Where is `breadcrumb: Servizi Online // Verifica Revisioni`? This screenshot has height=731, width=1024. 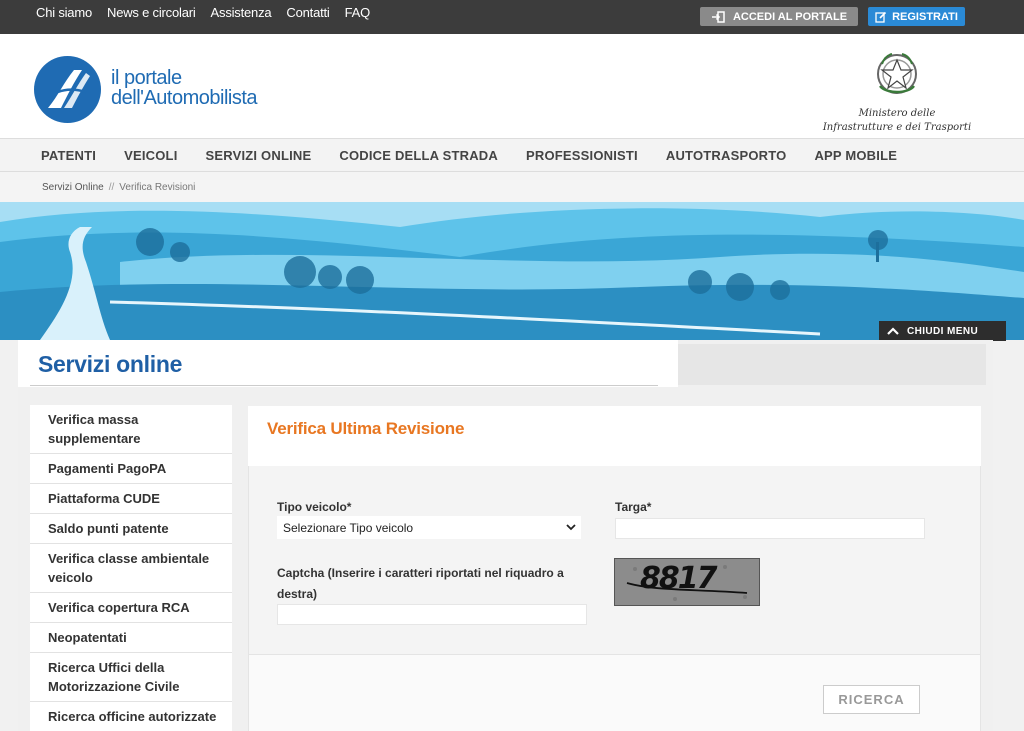 breadcrumb: Servizi Online // Verifica Revisioni is located at coordinates (512, 187).